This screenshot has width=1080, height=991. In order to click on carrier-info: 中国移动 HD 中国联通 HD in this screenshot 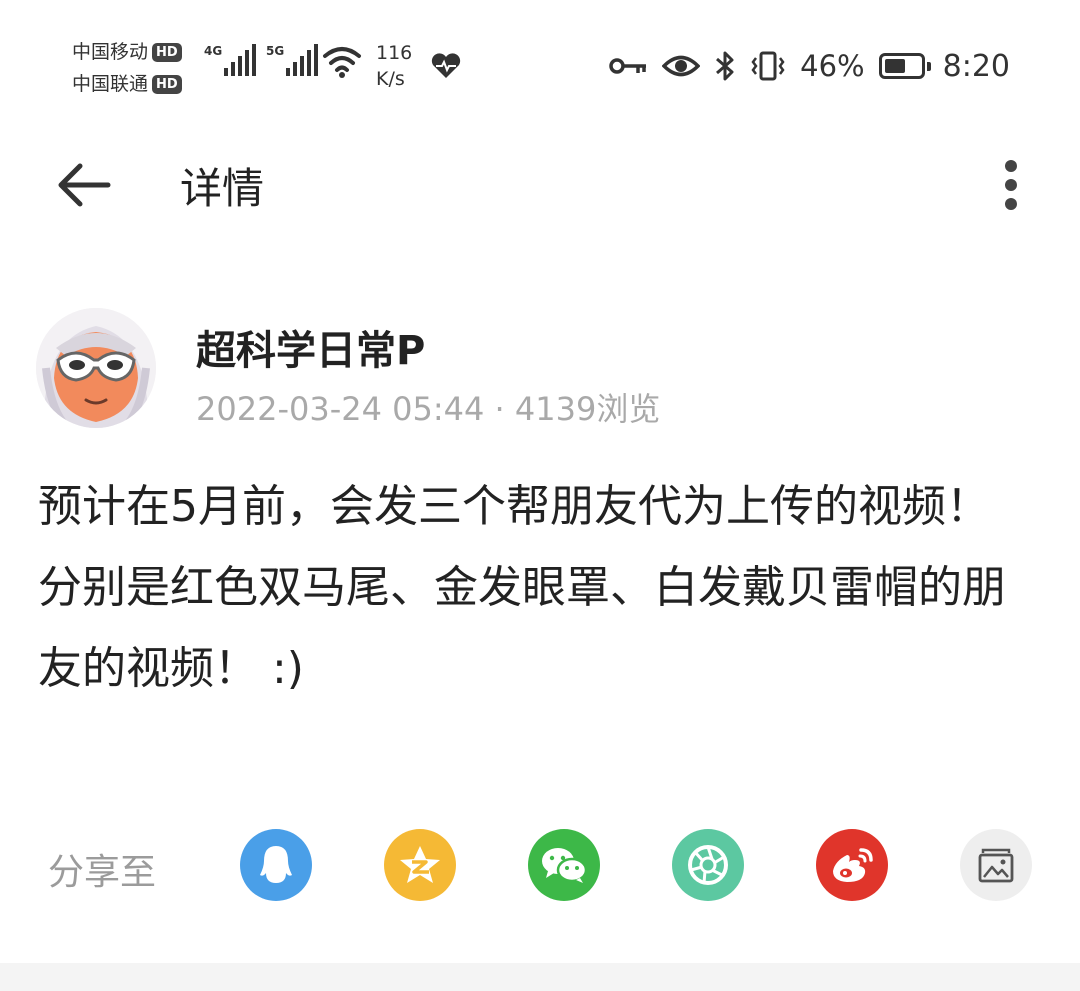, I will do `click(127, 68)`.